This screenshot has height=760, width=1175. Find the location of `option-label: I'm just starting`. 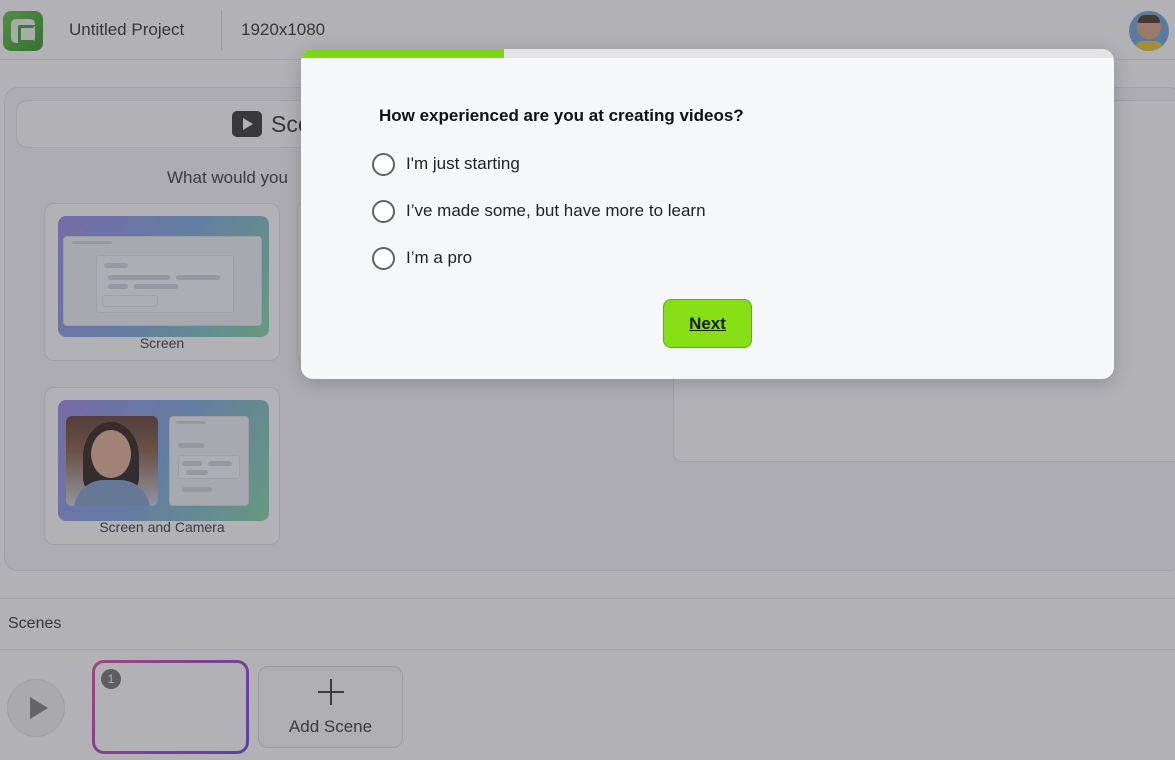

option-label: I'm just starting is located at coordinates (463, 164).